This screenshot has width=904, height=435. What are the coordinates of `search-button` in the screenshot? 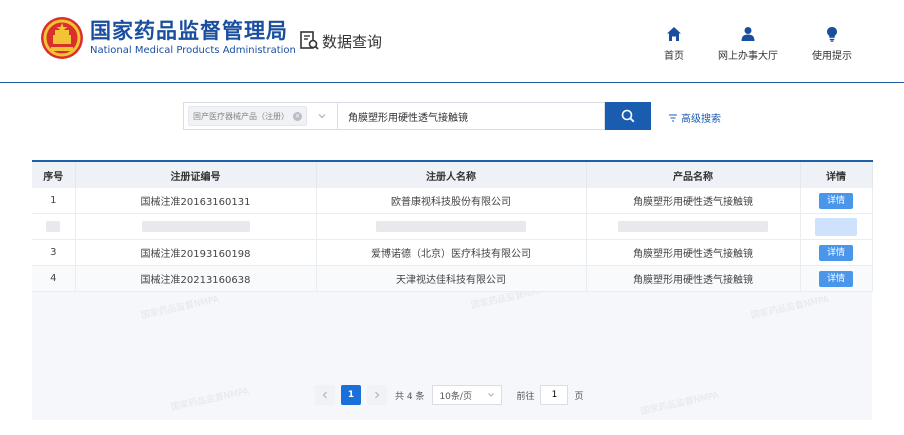 It's located at (628, 116).